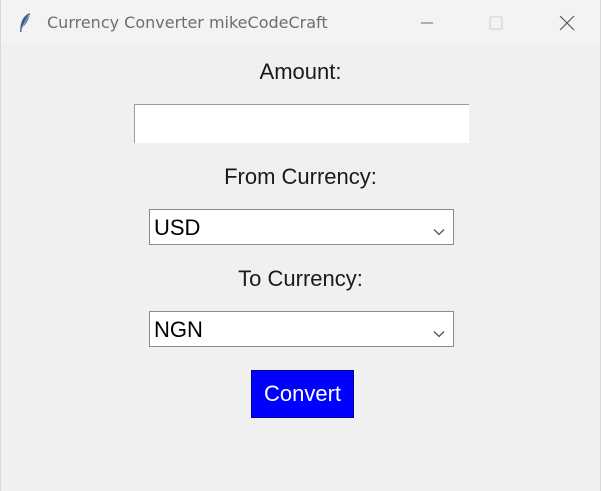 The height and width of the screenshot is (491, 601). What do you see at coordinates (301, 123) in the screenshot?
I see `amount-input` at bounding box center [301, 123].